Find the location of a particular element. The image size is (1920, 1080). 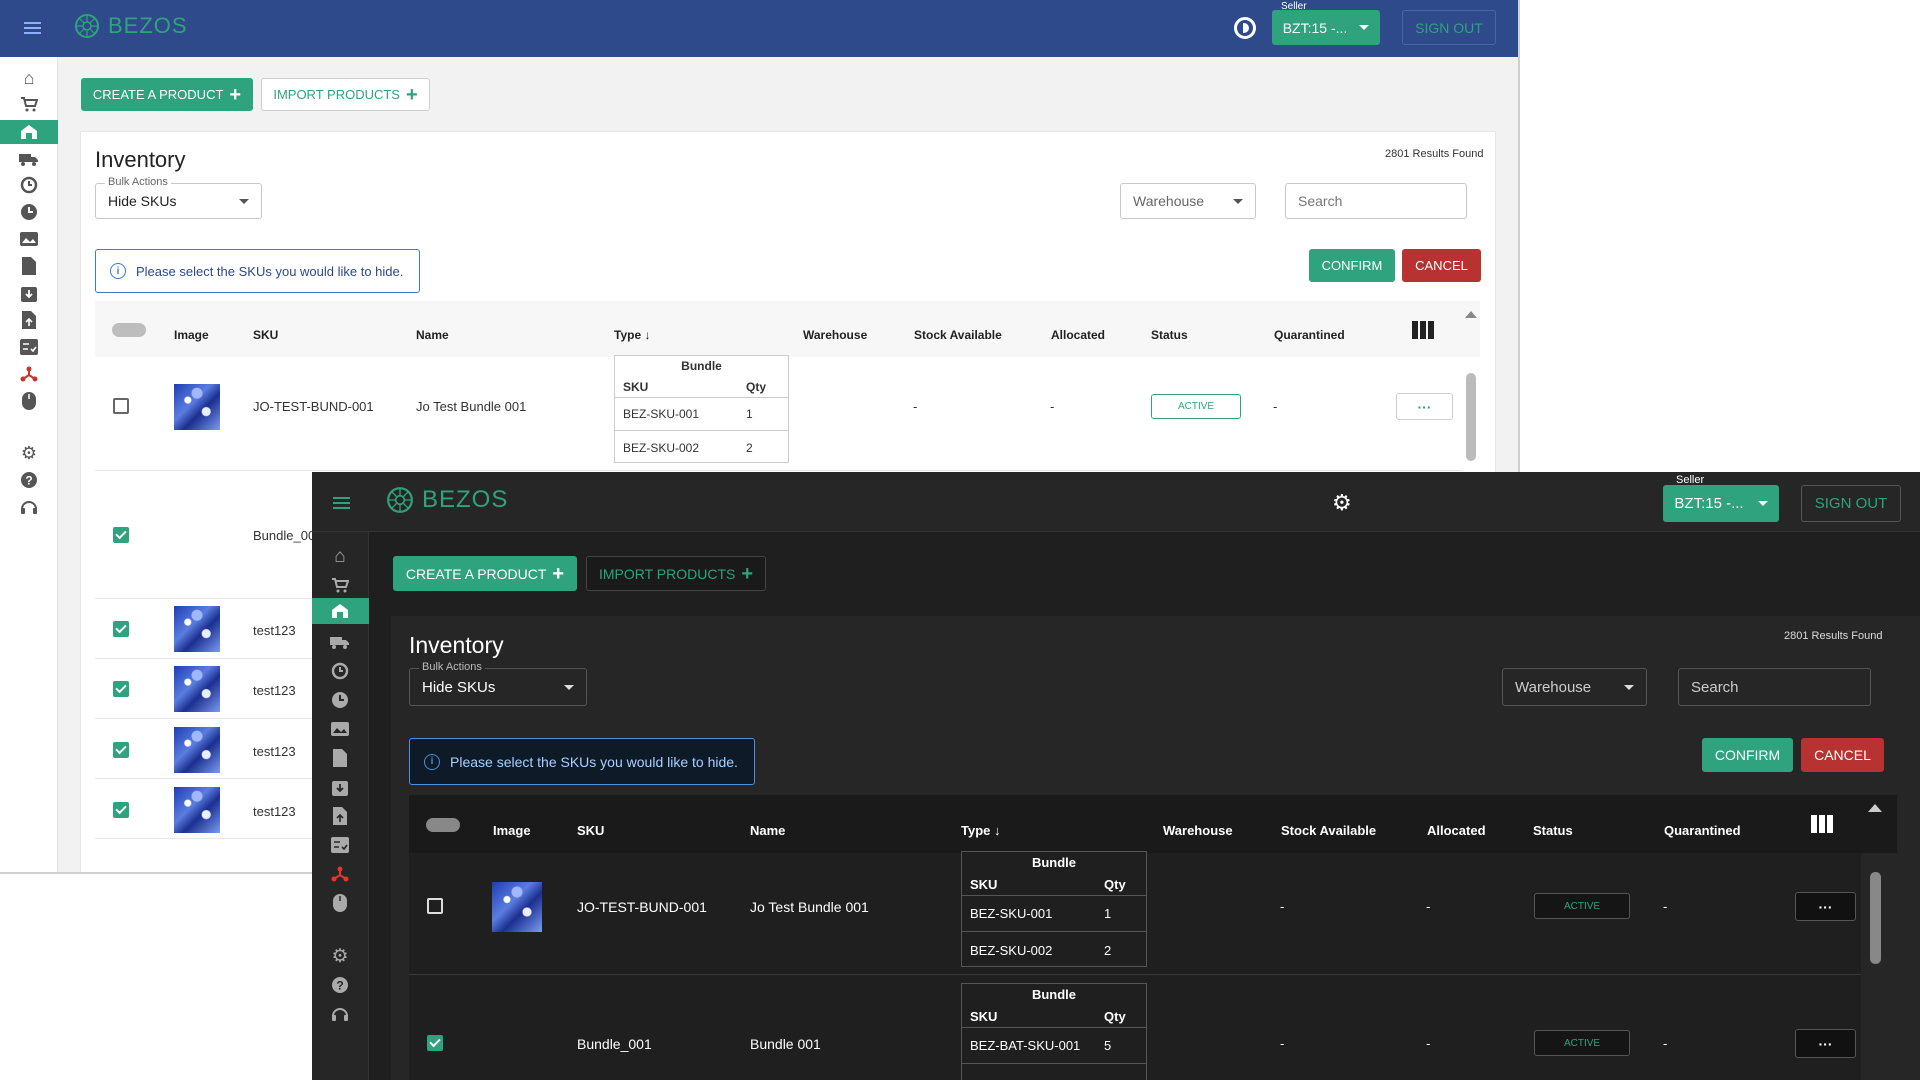

theme-toggle-icon: ⚙ is located at coordinates (1342, 503).